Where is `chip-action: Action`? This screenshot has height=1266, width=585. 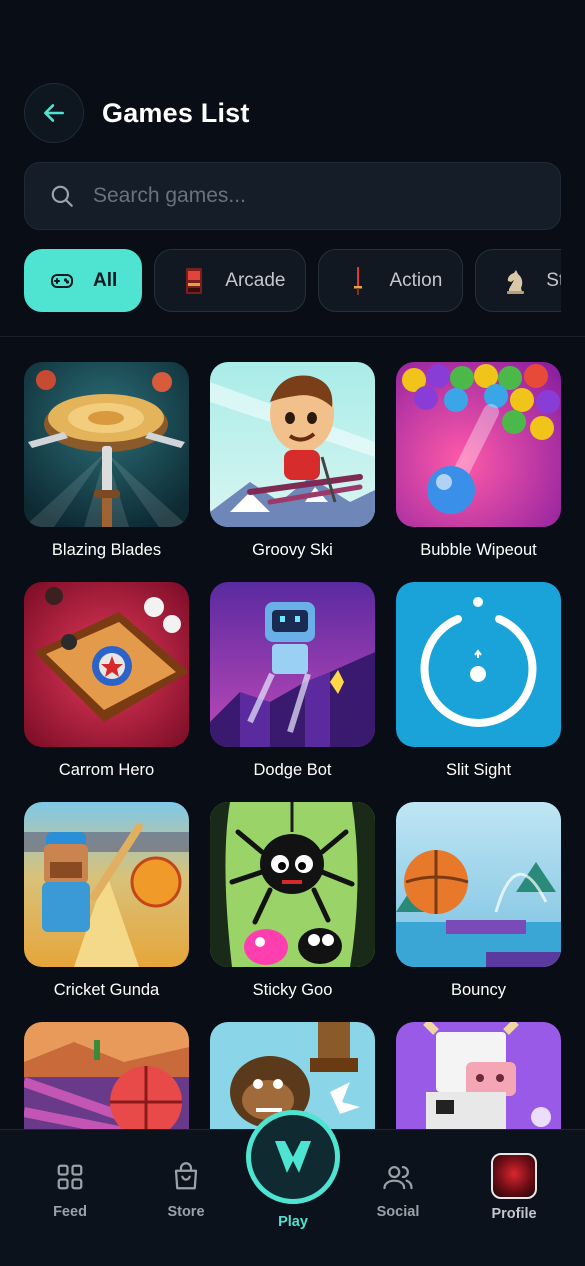
chip-action: Action is located at coordinates (391, 280).